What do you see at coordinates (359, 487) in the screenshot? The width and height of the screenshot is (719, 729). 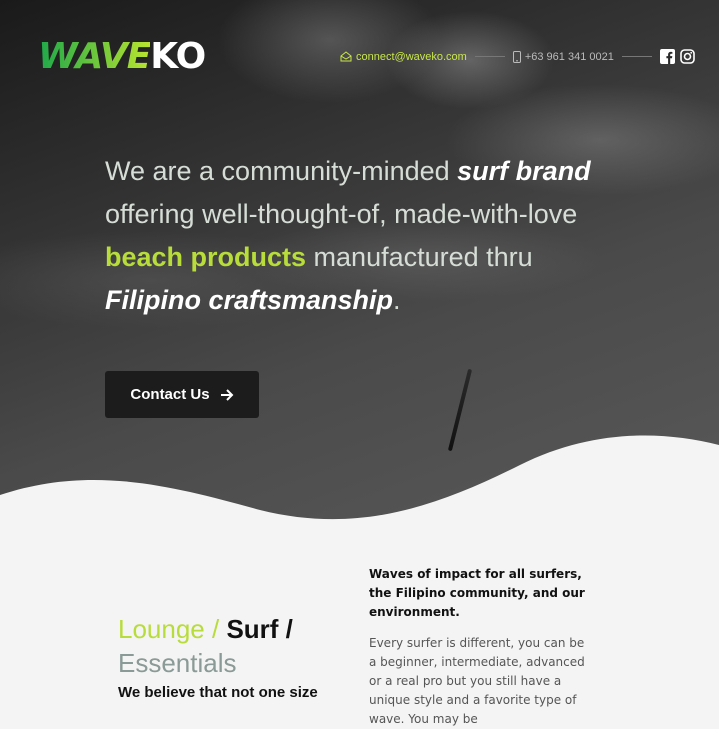 I see `wave-divider` at bounding box center [359, 487].